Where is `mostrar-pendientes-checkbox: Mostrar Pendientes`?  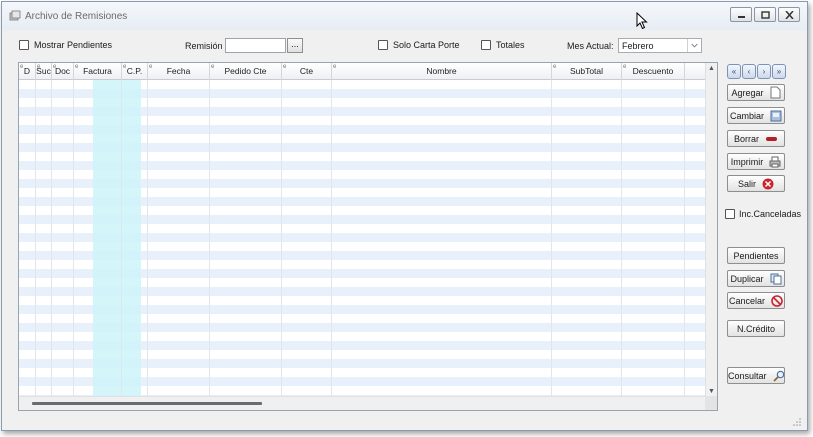 mostrar-pendientes-checkbox: Mostrar Pendientes is located at coordinates (65, 45).